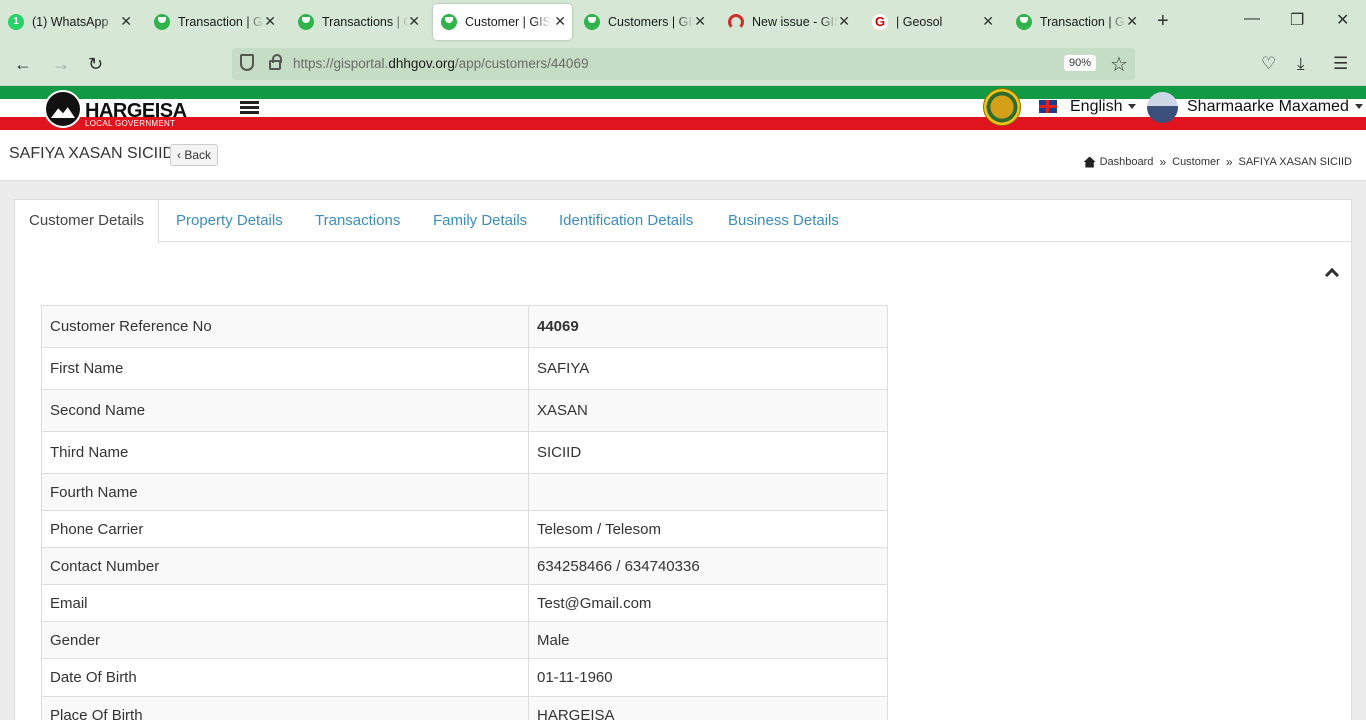 This screenshot has height=720, width=1366. What do you see at coordinates (1119, 64) in the screenshot?
I see `bookmark-star-icon: ☆` at bounding box center [1119, 64].